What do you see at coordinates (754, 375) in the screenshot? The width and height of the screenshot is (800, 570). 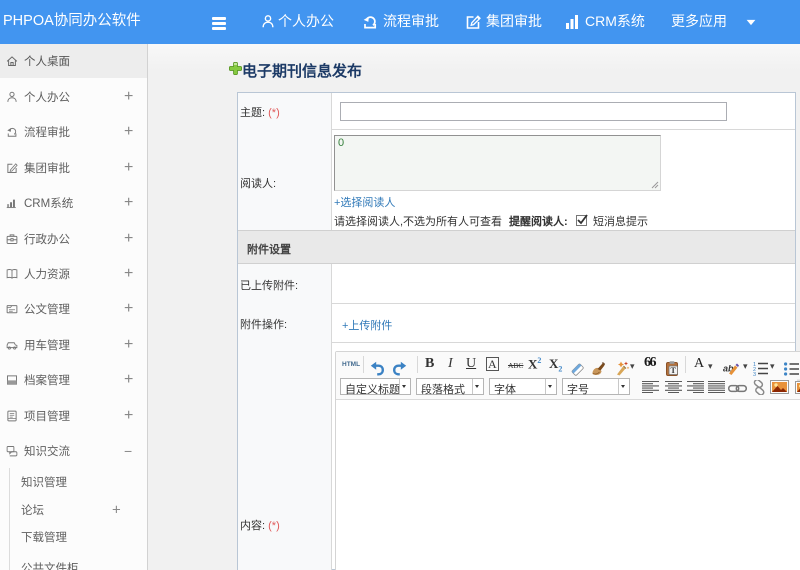 I see `svg-text: 3` at bounding box center [754, 375].